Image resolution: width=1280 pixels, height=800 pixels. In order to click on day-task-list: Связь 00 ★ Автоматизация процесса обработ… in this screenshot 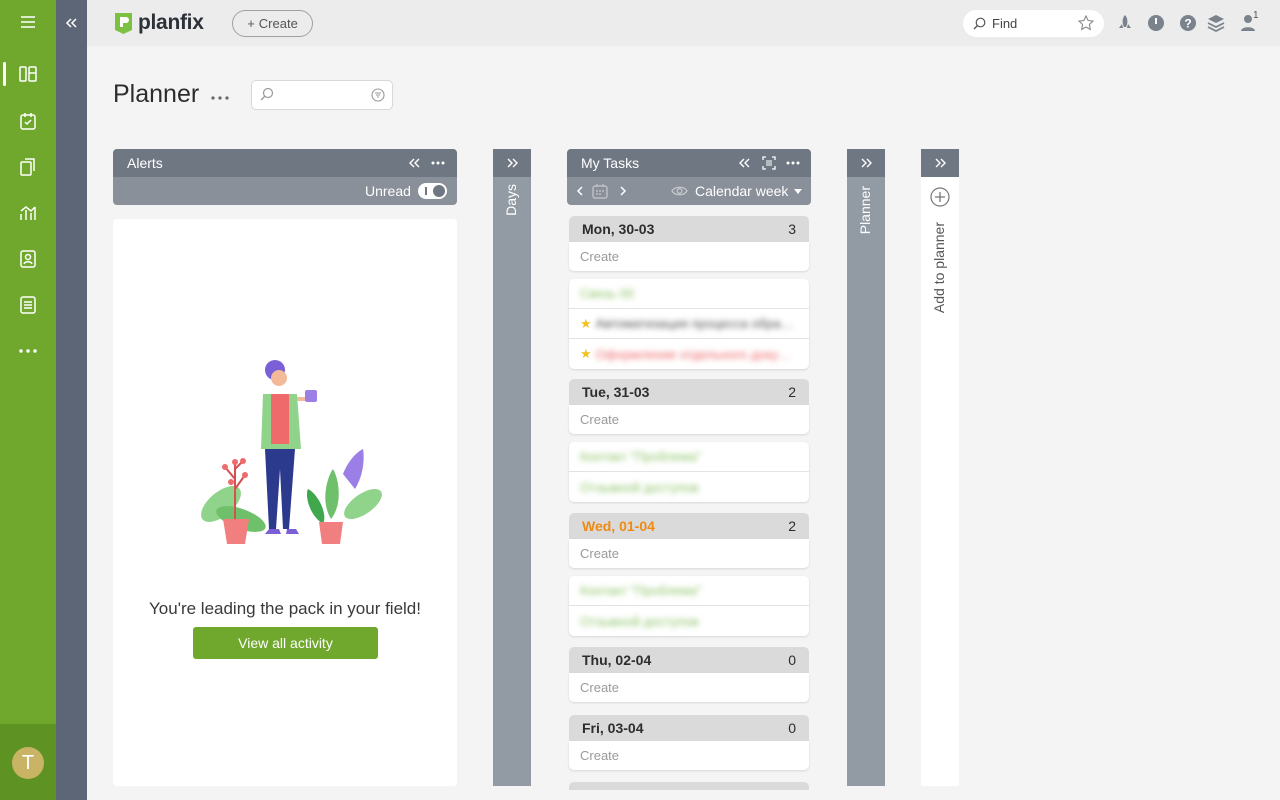, I will do `click(689, 324)`.